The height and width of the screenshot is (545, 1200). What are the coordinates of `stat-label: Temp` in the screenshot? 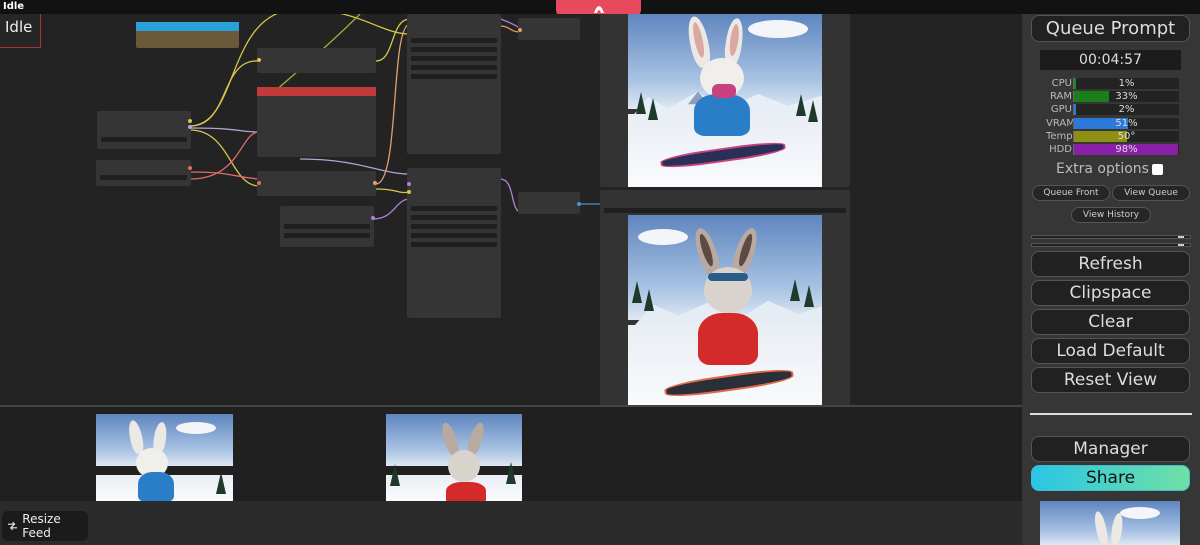 It's located at (1059, 136).